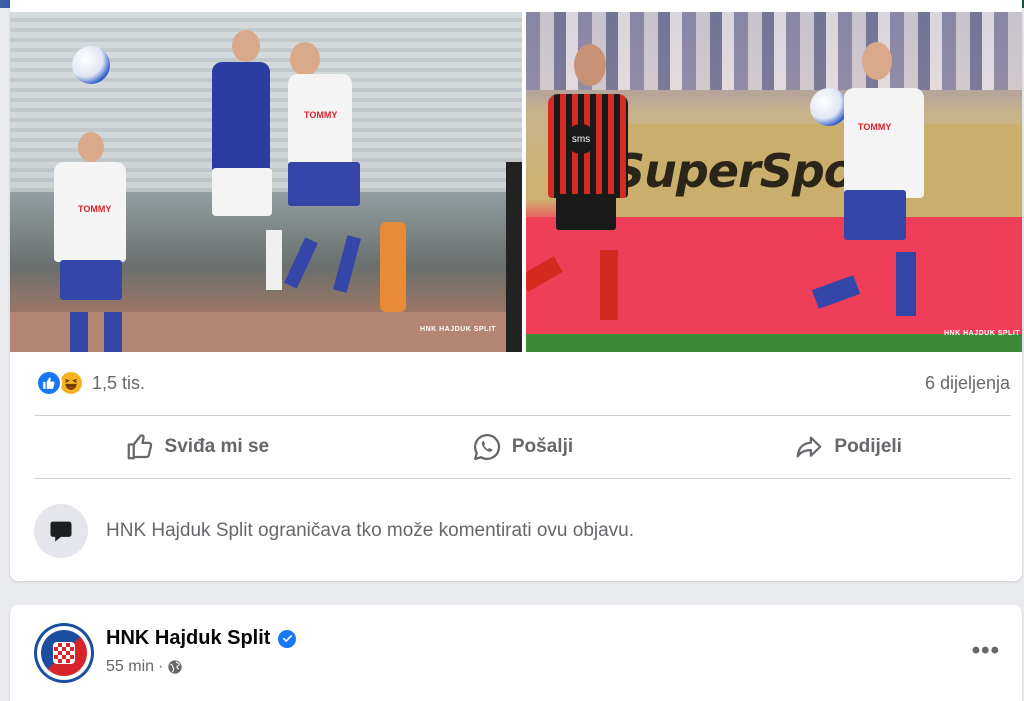 The width and height of the screenshot is (1024, 701). Describe the element at coordinates (967, 383) in the screenshot. I see `share-count: 6 dijeljenja` at that location.